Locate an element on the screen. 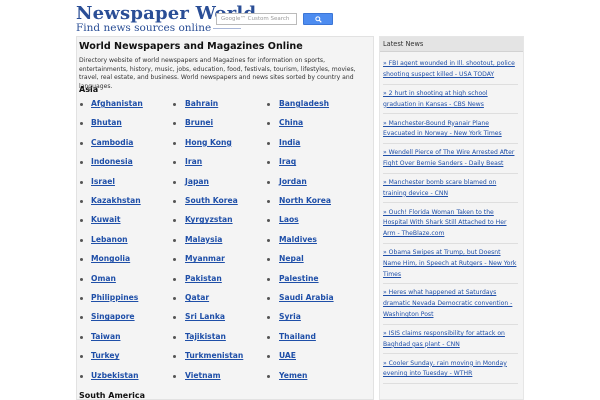  country-link: Iran is located at coordinates (193, 161).